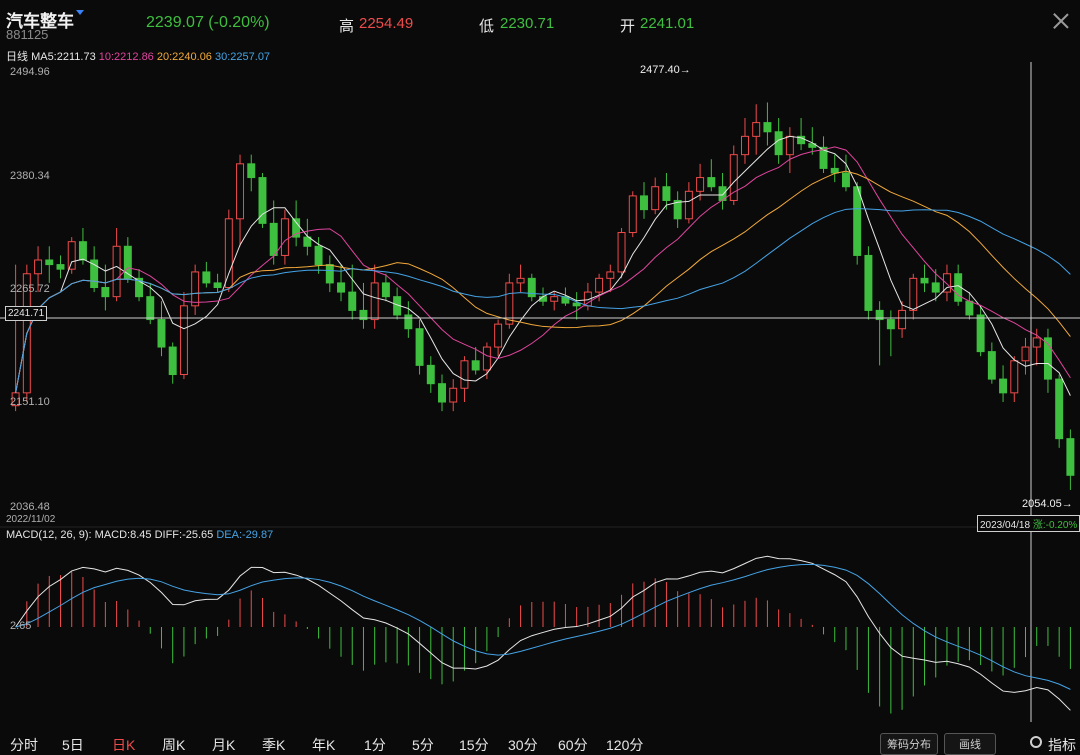  What do you see at coordinates (21, 626) in the screenshot?
I see `macd-axis-tick: 2.65` at bounding box center [21, 626].